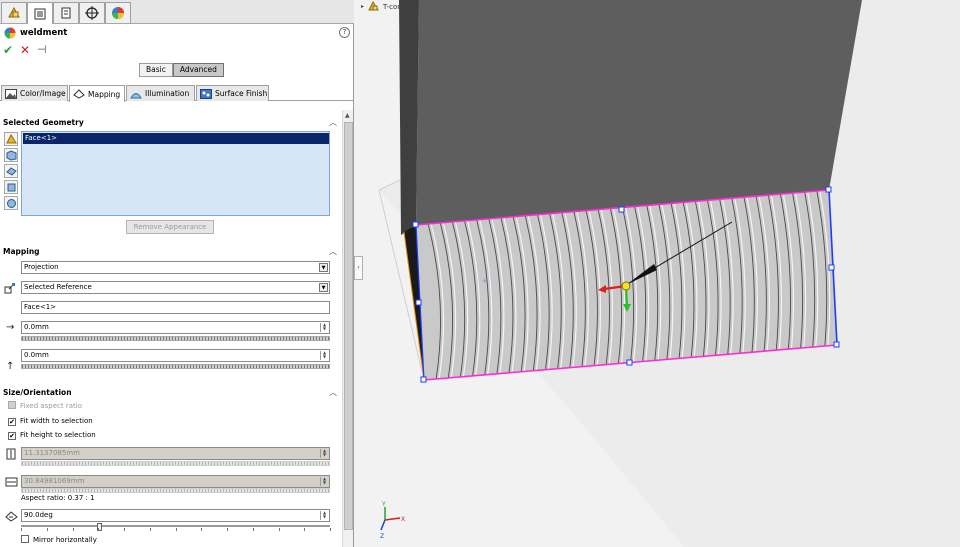 The height and width of the screenshot is (547, 960). What do you see at coordinates (52, 435) in the screenshot?
I see `fit-height-checkbox: ✔ Fit height to selection` at bounding box center [52, 435].